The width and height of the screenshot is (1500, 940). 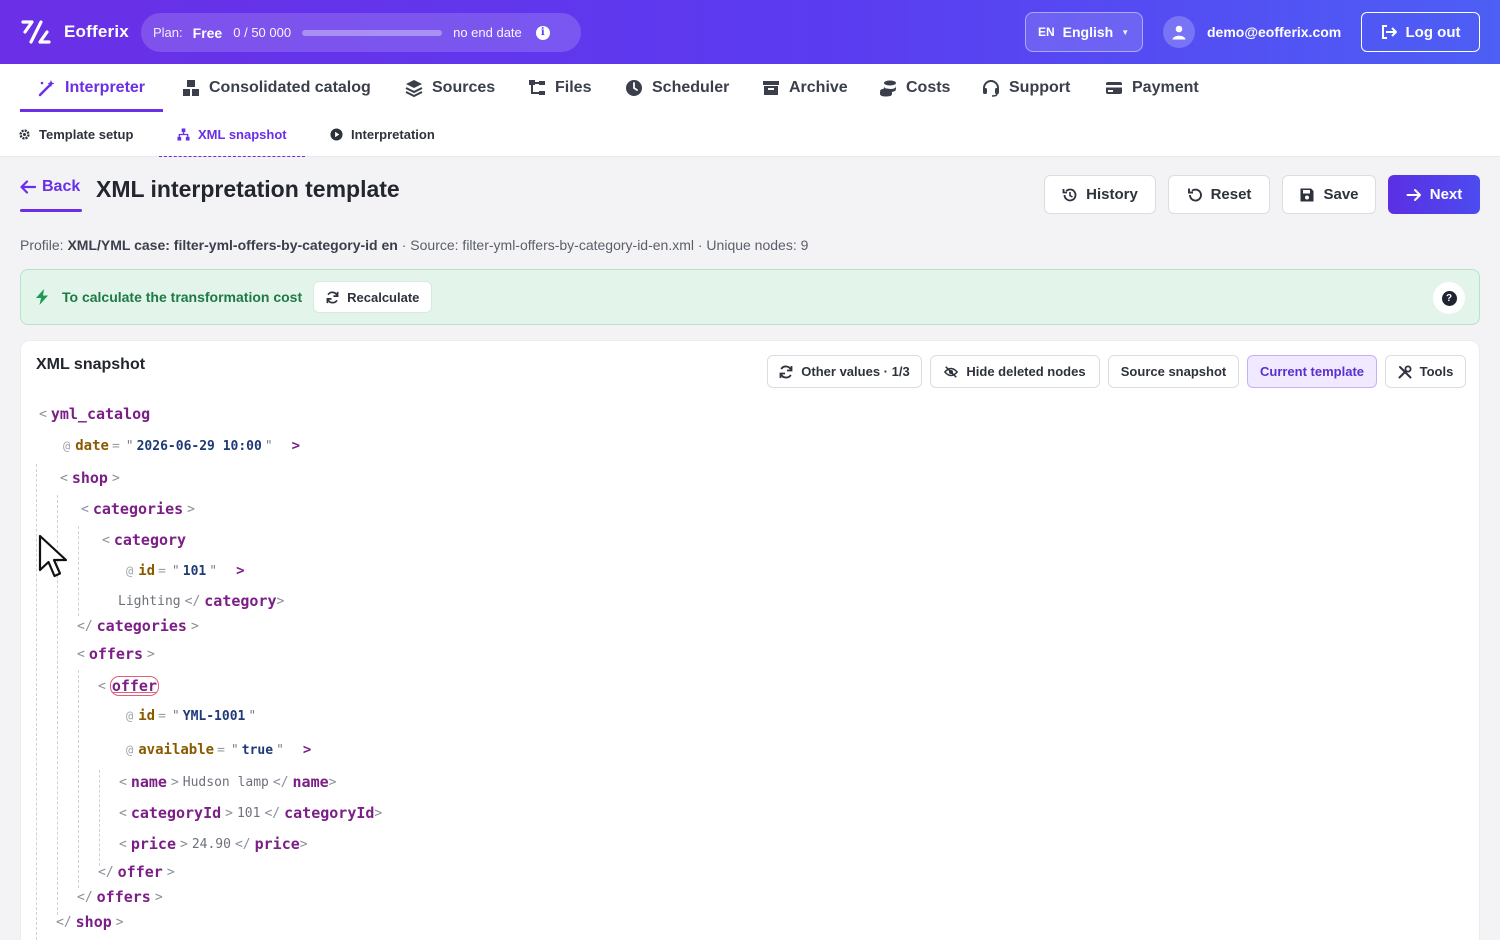 What do you see at coordinates (53, 556) in the screenshot?
I see `mouse-cursor-icon` at bounding box center [53, 556].